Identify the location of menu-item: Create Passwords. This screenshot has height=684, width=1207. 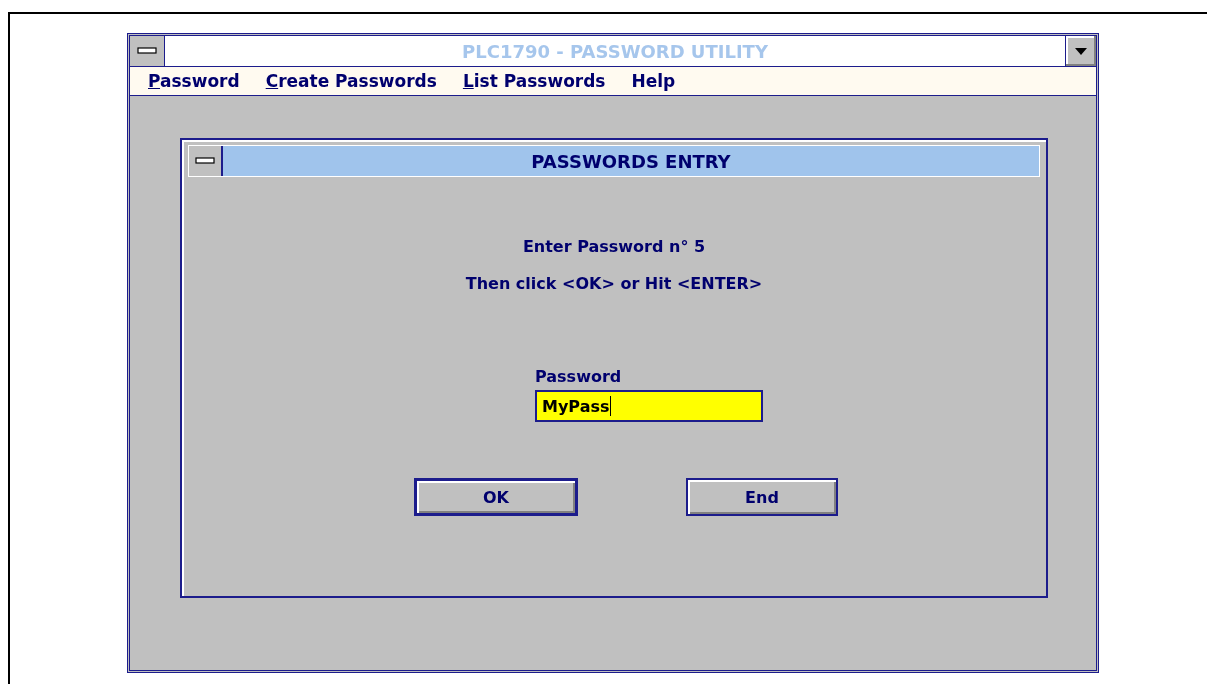
(351, 81).